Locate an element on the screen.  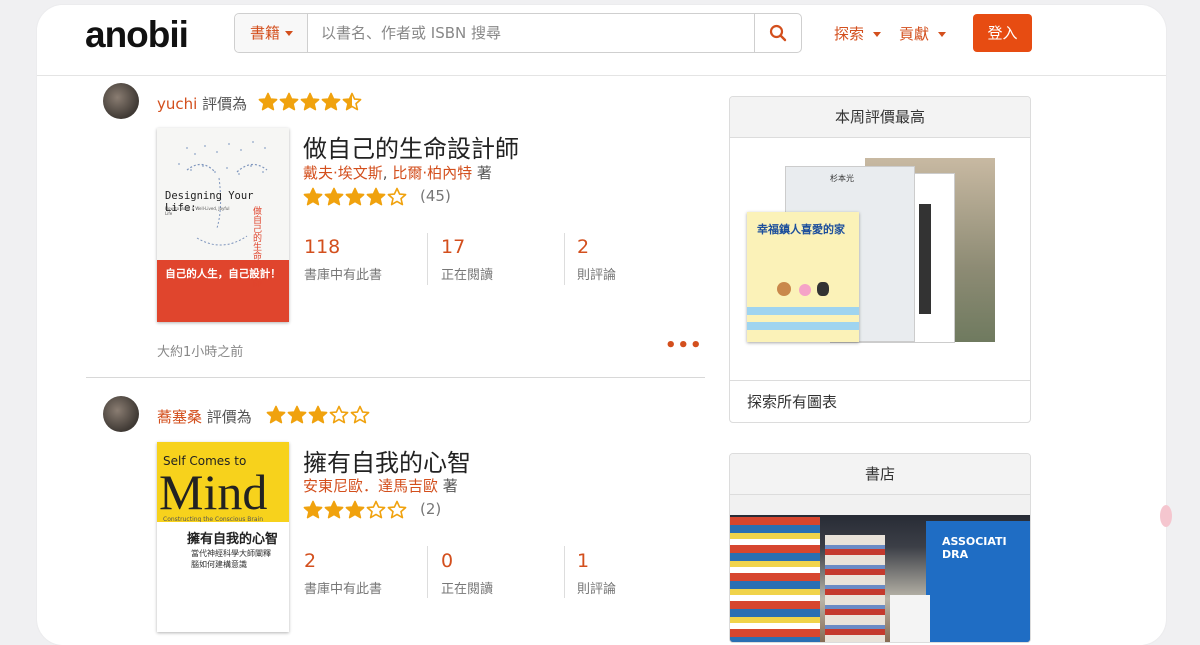
cover-subtitle-en: How to Build a Well-Lived, Joyful Life is located at coordinates (197, 211).